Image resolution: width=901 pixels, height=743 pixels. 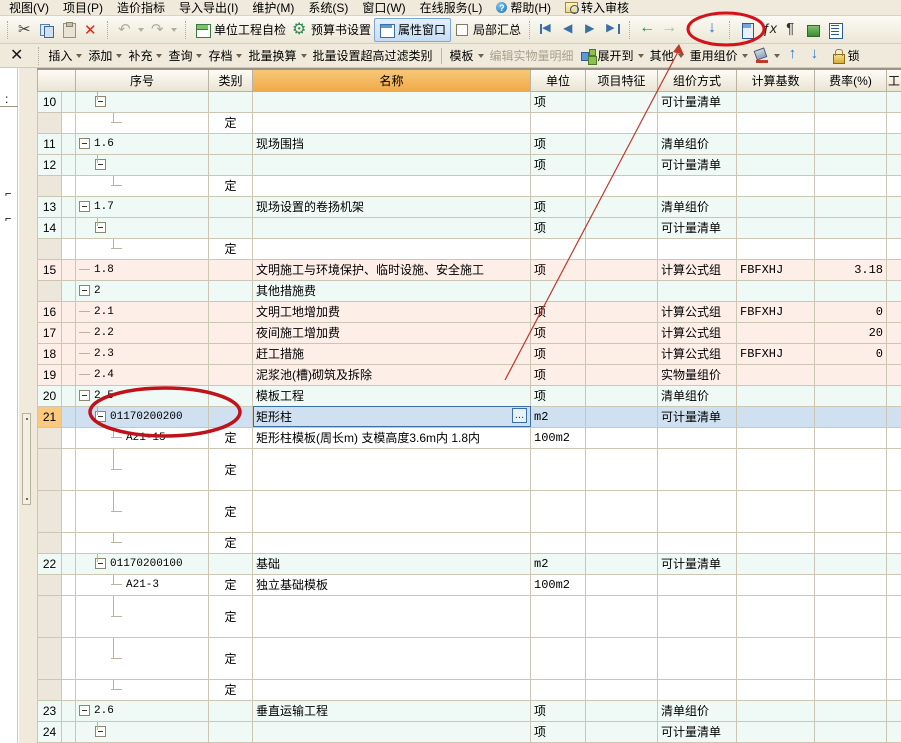 I want to click on unit-cell: m2, so click(x=558, y=416).